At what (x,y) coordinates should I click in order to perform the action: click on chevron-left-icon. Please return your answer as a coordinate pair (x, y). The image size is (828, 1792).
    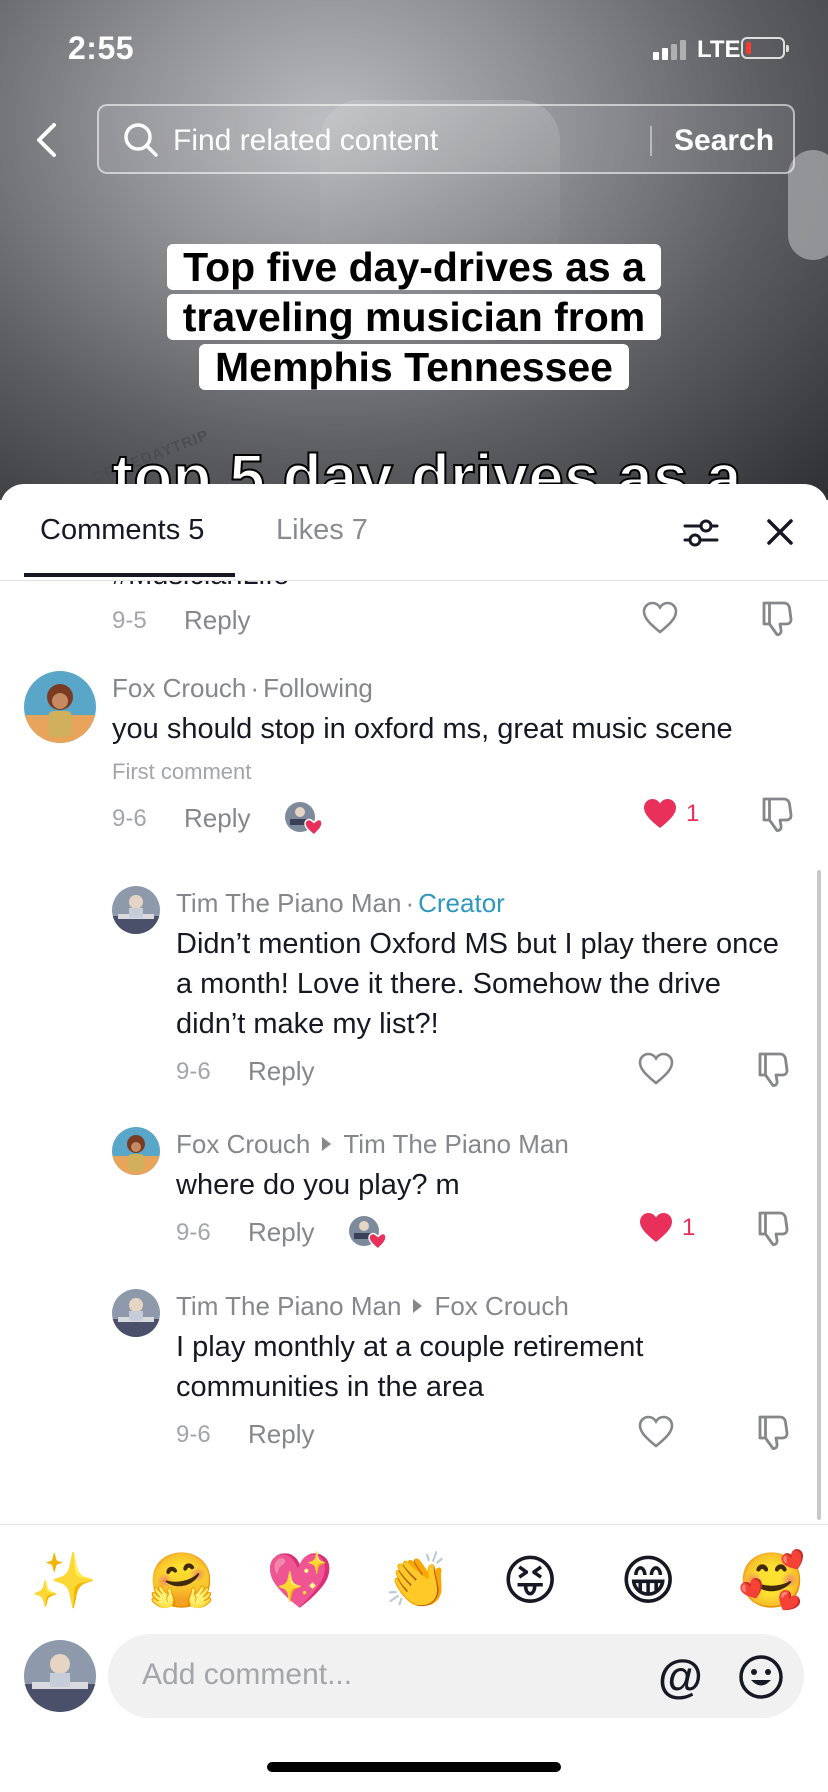
    Looking at the image, I should click on (46, 140).